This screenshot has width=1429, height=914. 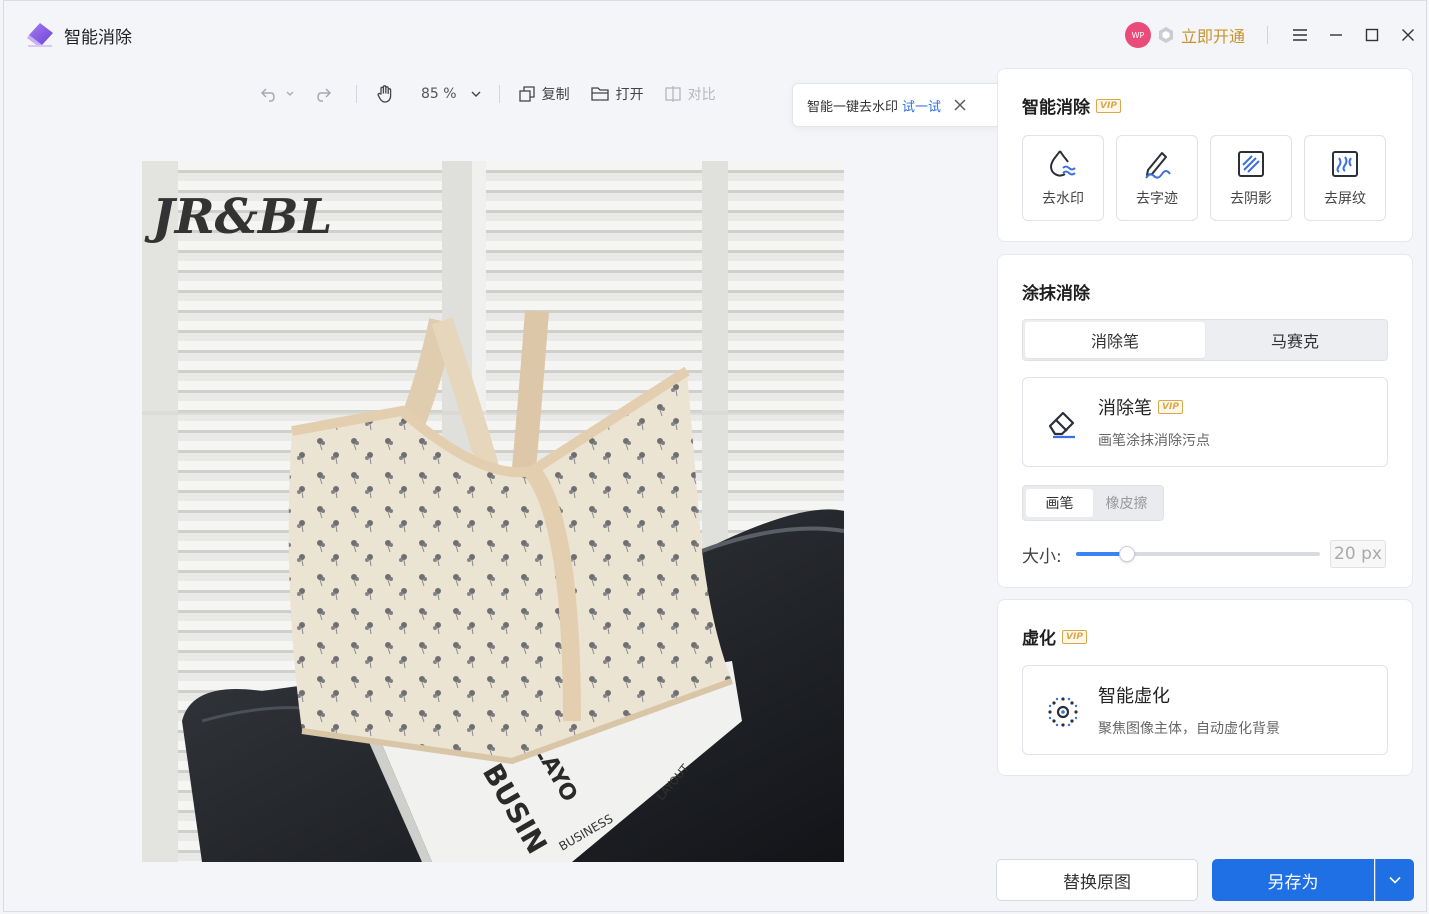 I want to click on pan-hand-button, so click(x=388, y=94).